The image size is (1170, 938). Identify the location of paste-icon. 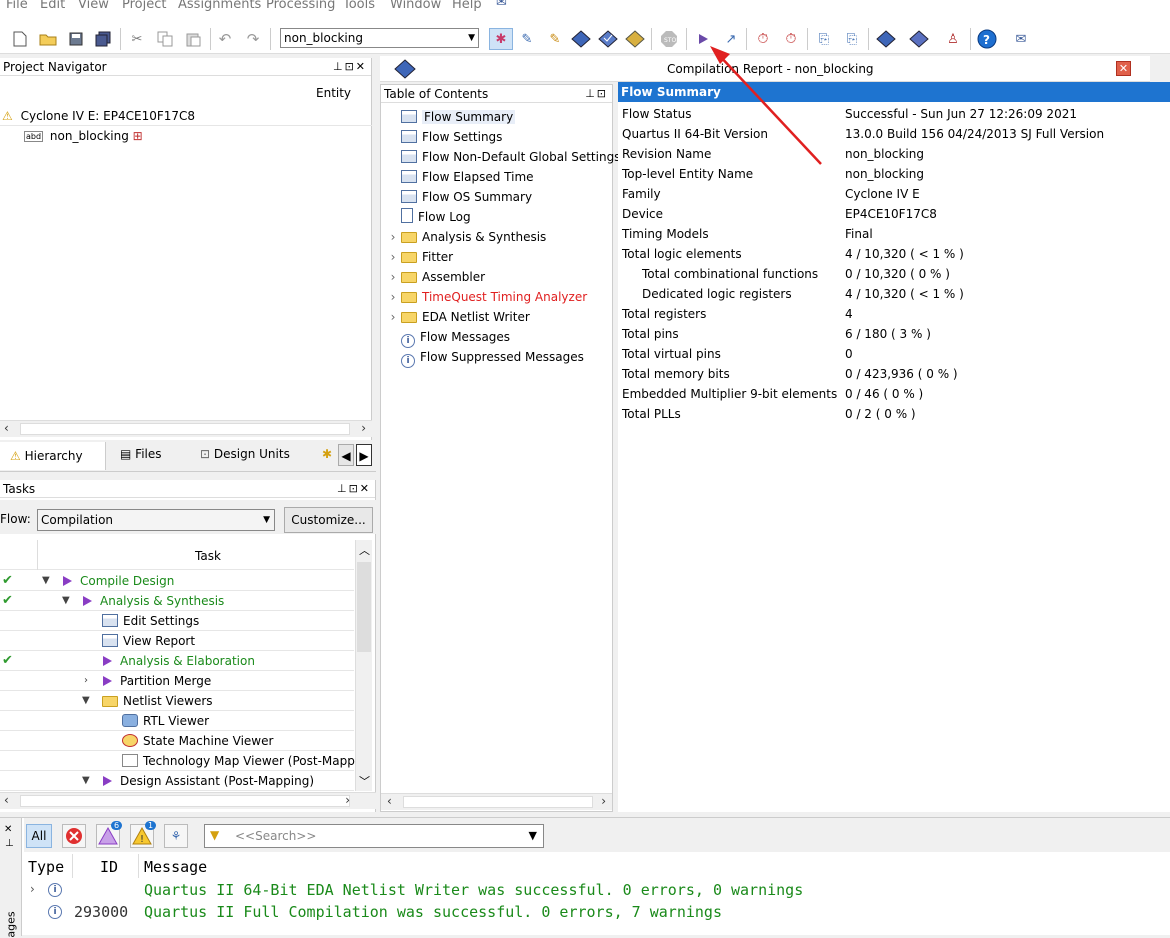
(193, 39).